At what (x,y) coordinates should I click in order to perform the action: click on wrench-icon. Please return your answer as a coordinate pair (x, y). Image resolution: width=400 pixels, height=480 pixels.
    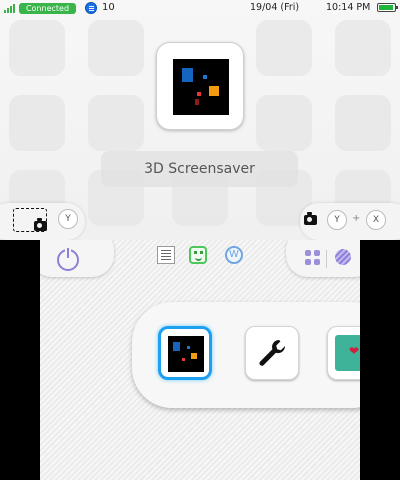
    Looking at the image, I should click on (272, 353).